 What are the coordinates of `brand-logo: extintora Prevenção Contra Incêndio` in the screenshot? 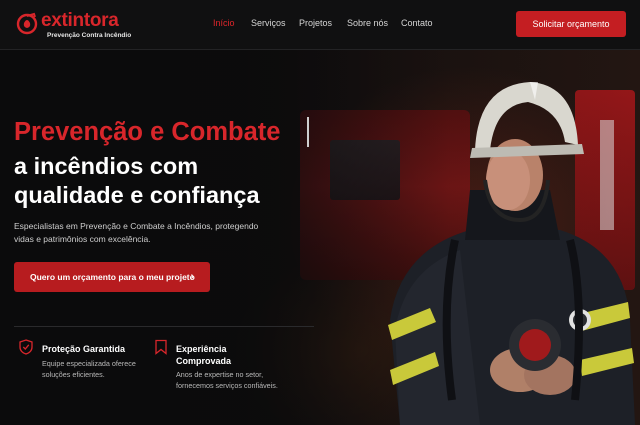 It's located at (73, 25).